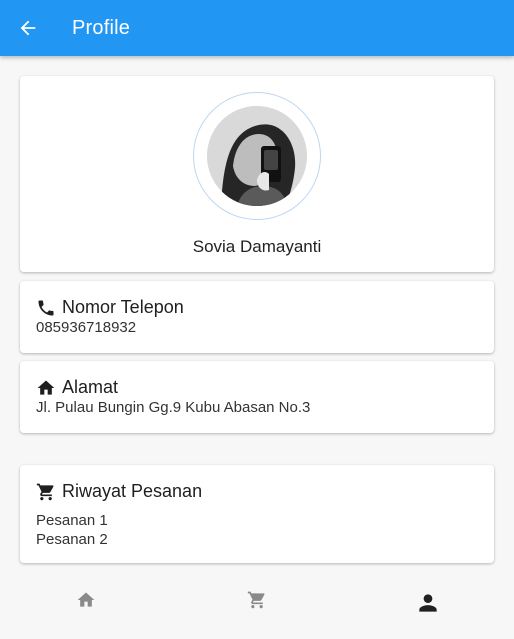 The height and width of the screenshot is (639, 514). What do you see at coordinates (257, 28) in the screenshot?
I see `app-bar: Profile` at bounding box center [257, 28].